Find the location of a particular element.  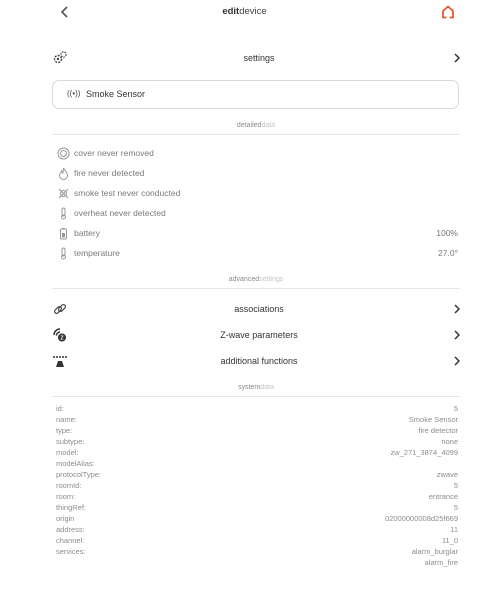

system-value: fire detector is located at coordinates (438, 430).